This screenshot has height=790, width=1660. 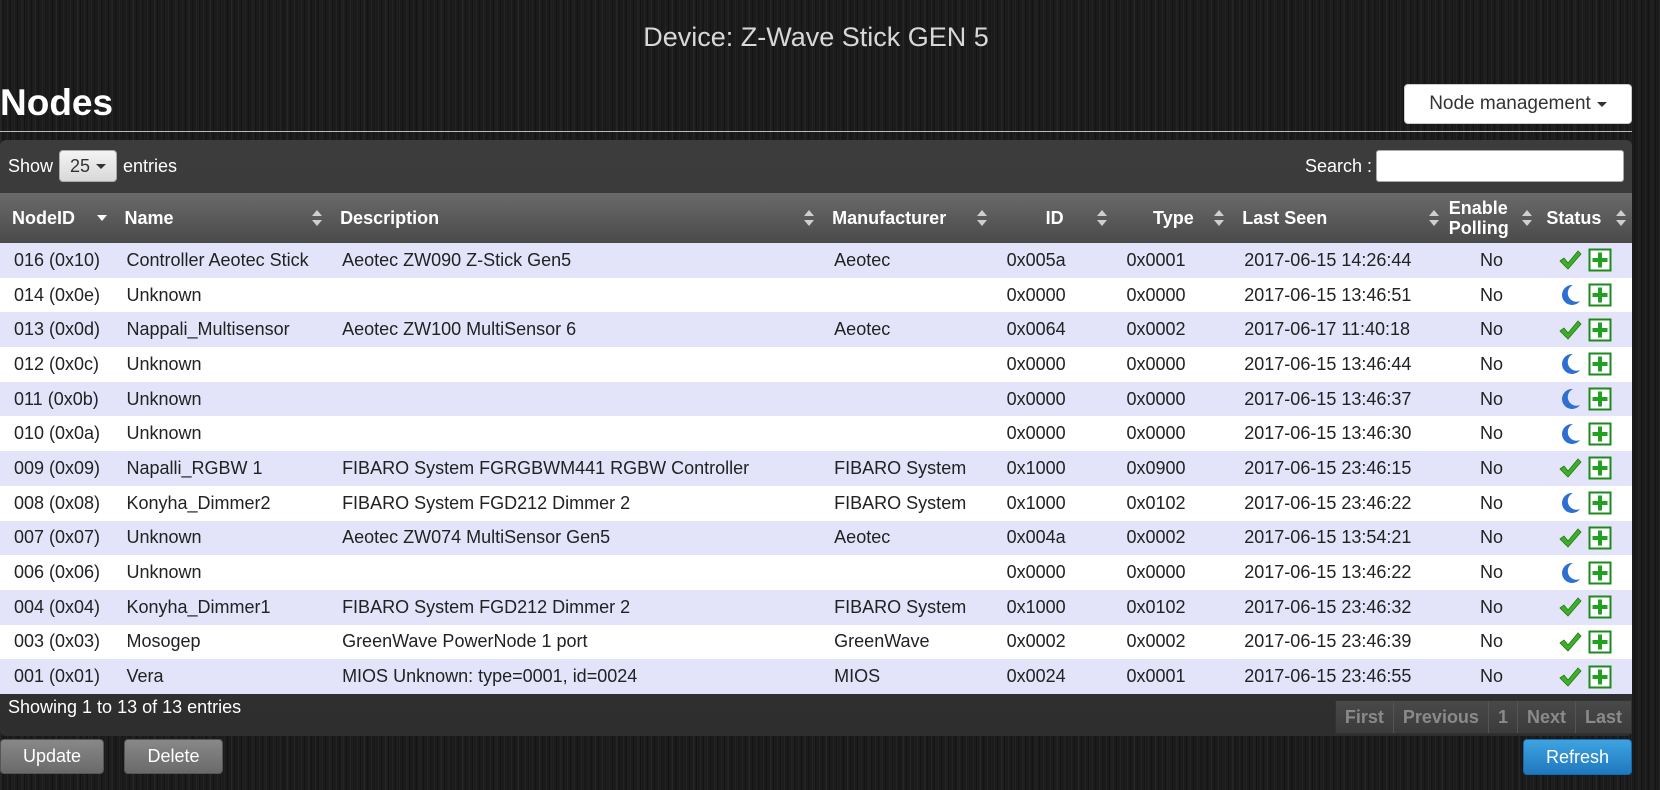 I want to click on nodeid-cell: 004 (0x04), so click(x=56, y=607).